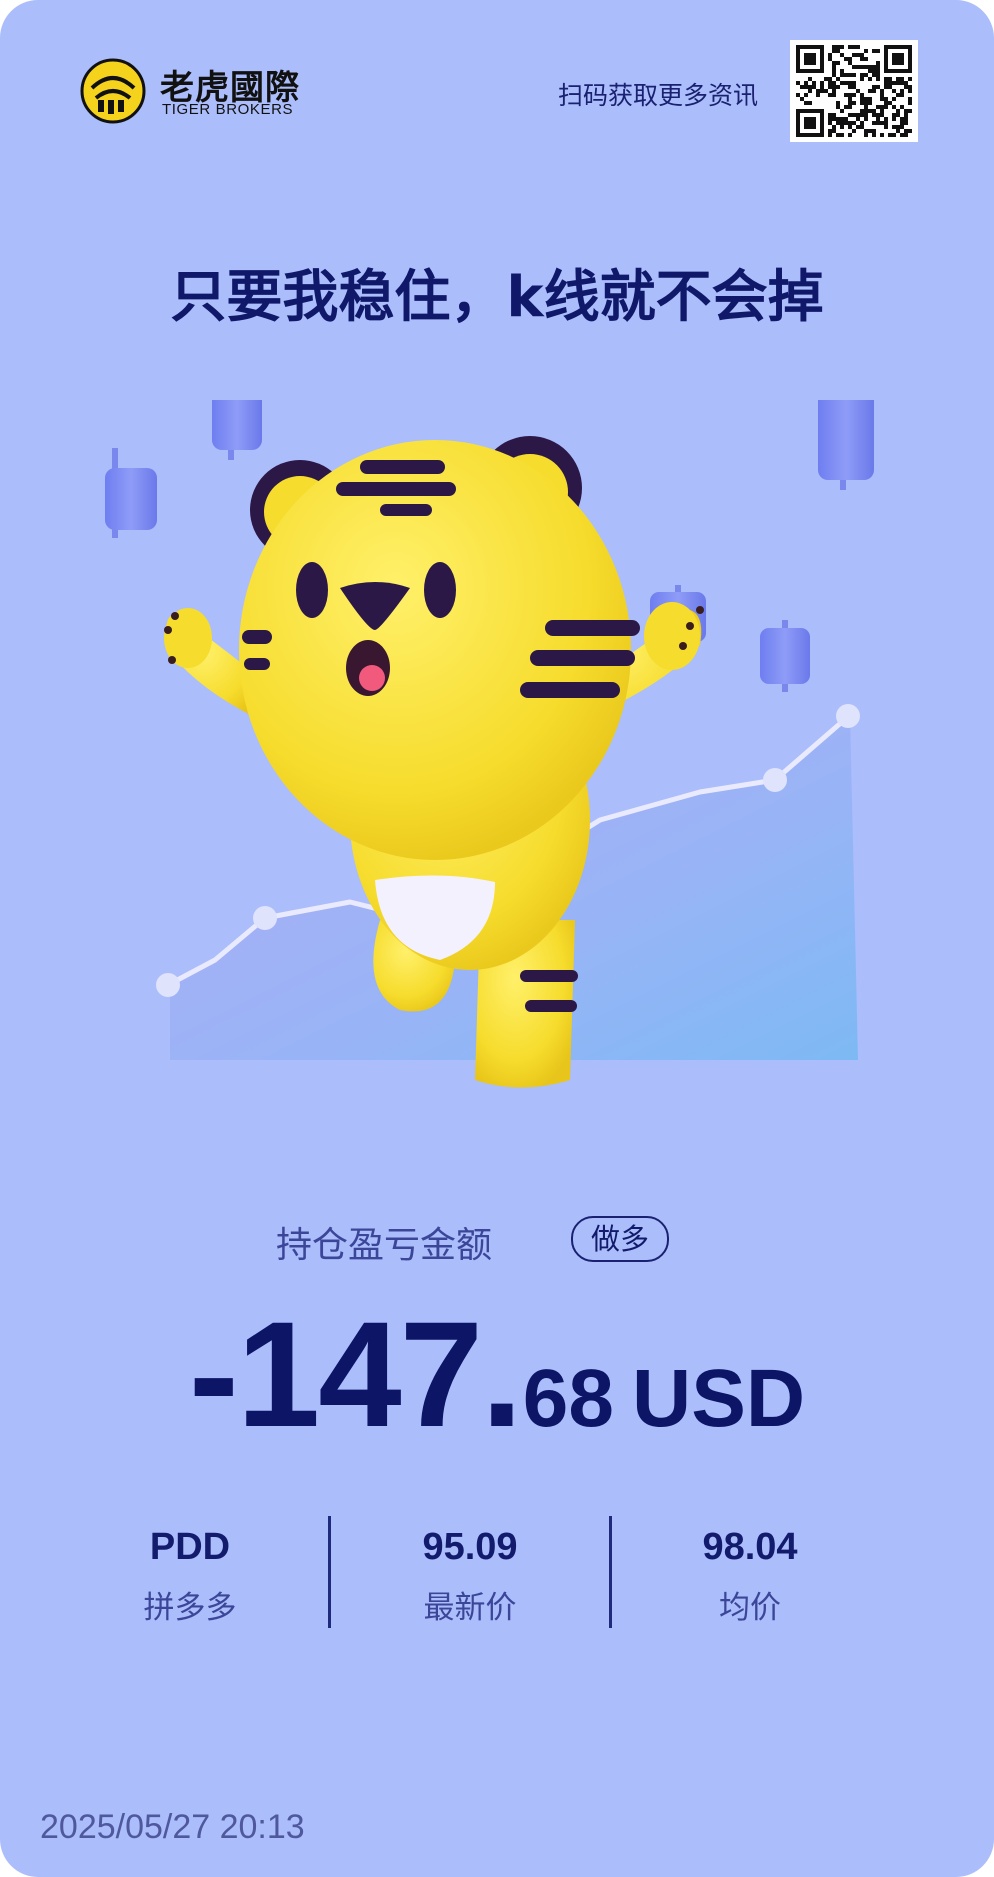 This screenshot has width=994, height=1877. Describe the element at coordinates (335, 1374) in the screenshot. I see `pl-amount-integer: -147` at that location.